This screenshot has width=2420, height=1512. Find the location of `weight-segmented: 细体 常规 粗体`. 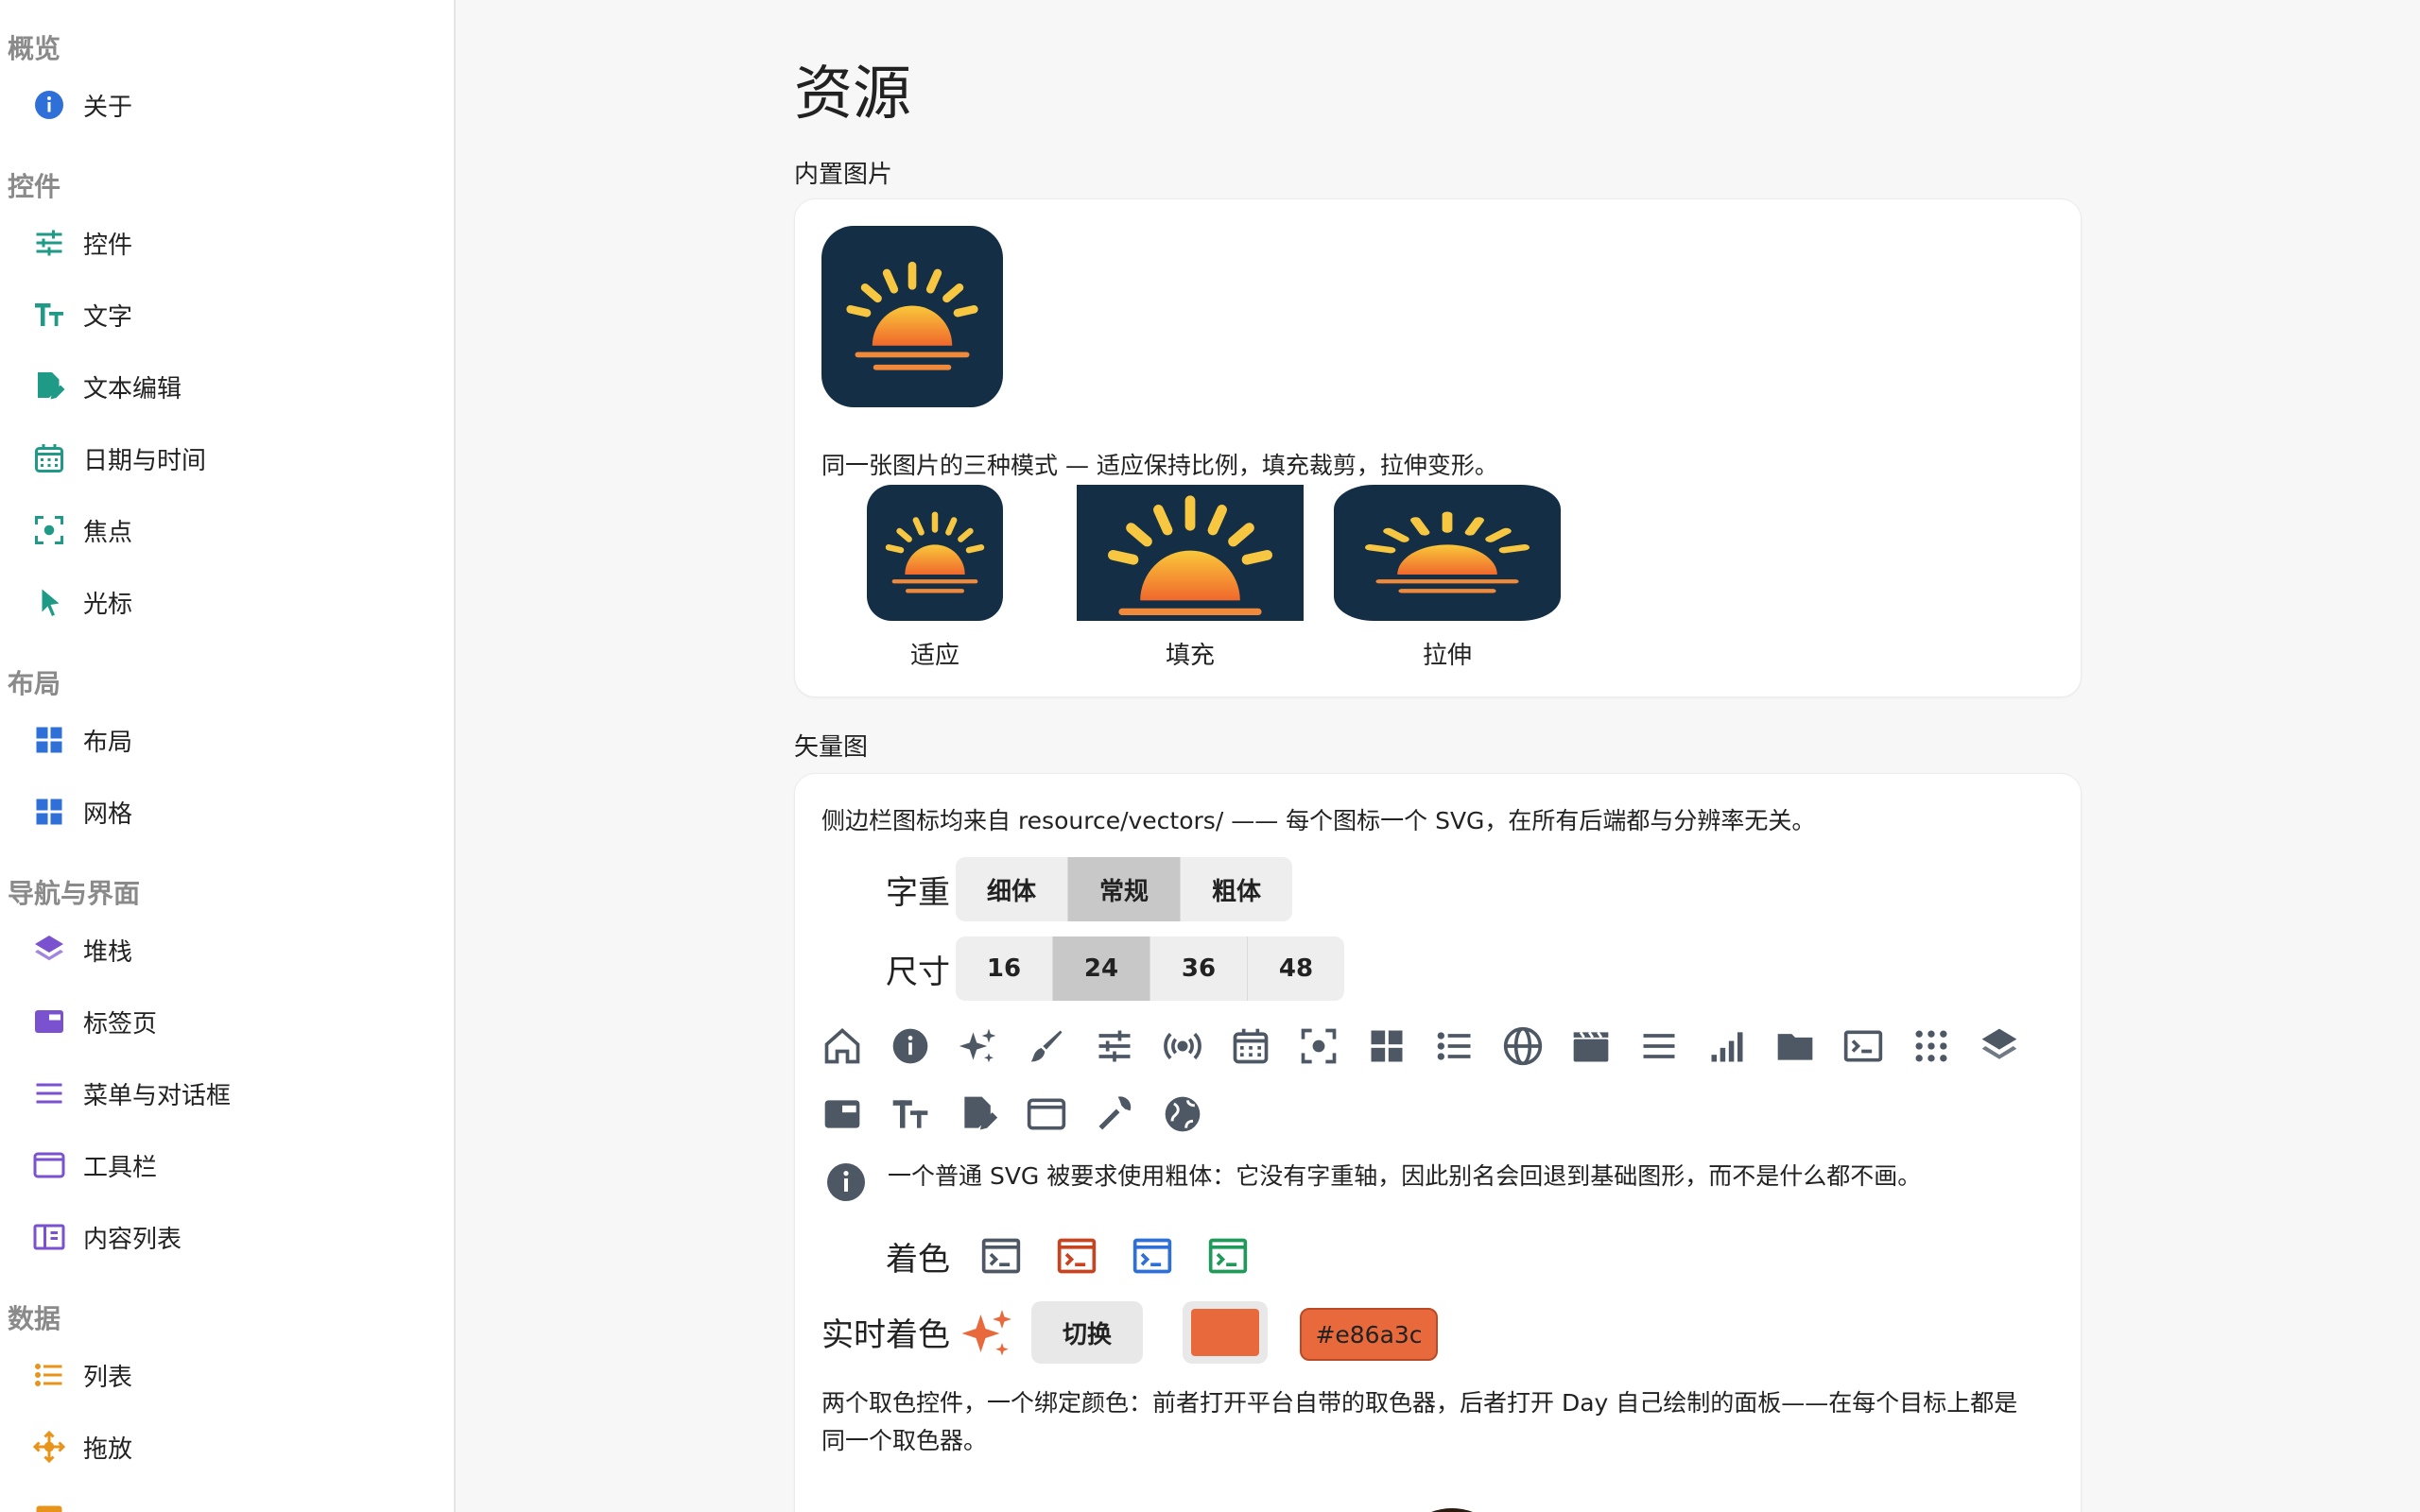

weight-segmented: 细体 常规 粗体 is located at coordinates (1124, 889).